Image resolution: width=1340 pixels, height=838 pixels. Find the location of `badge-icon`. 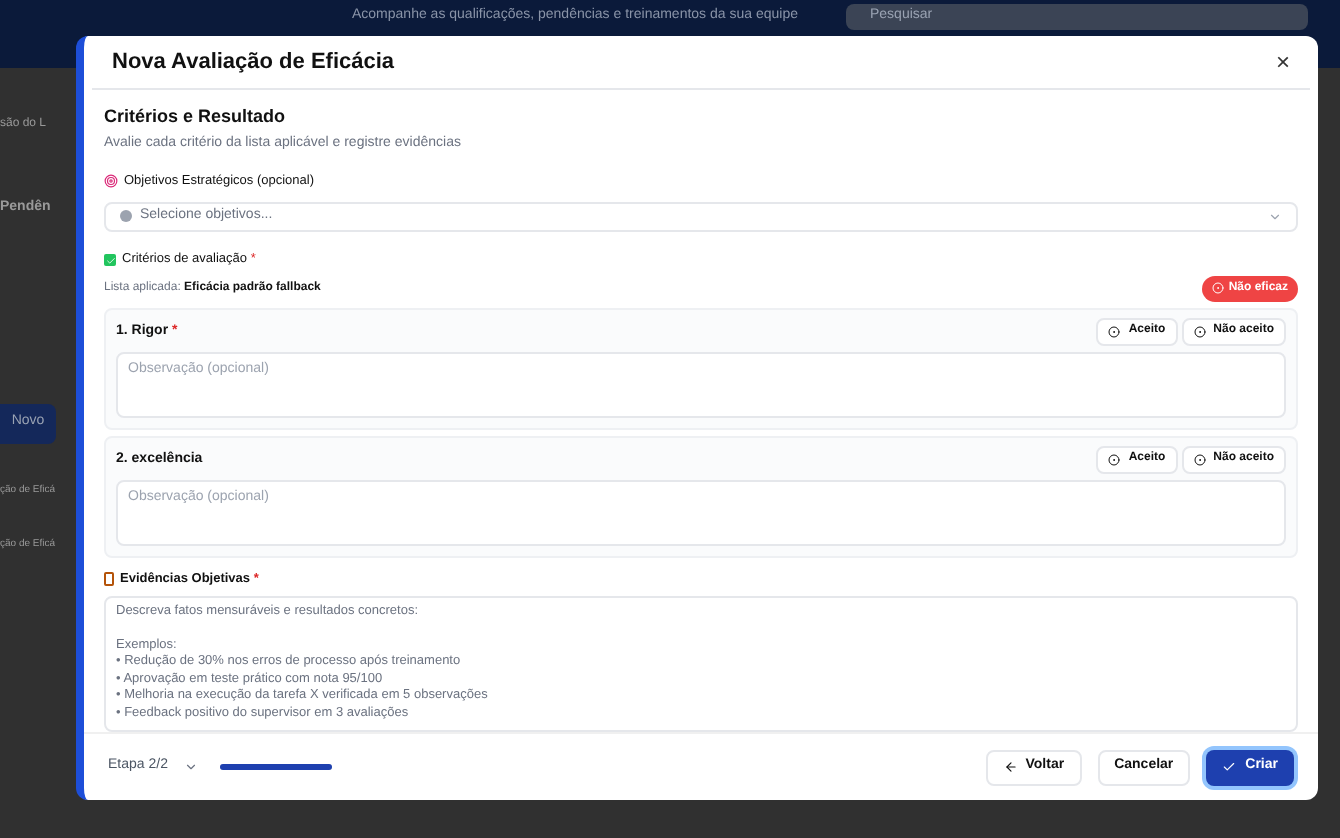

badge-icon is located at coordinates (1218, 288).